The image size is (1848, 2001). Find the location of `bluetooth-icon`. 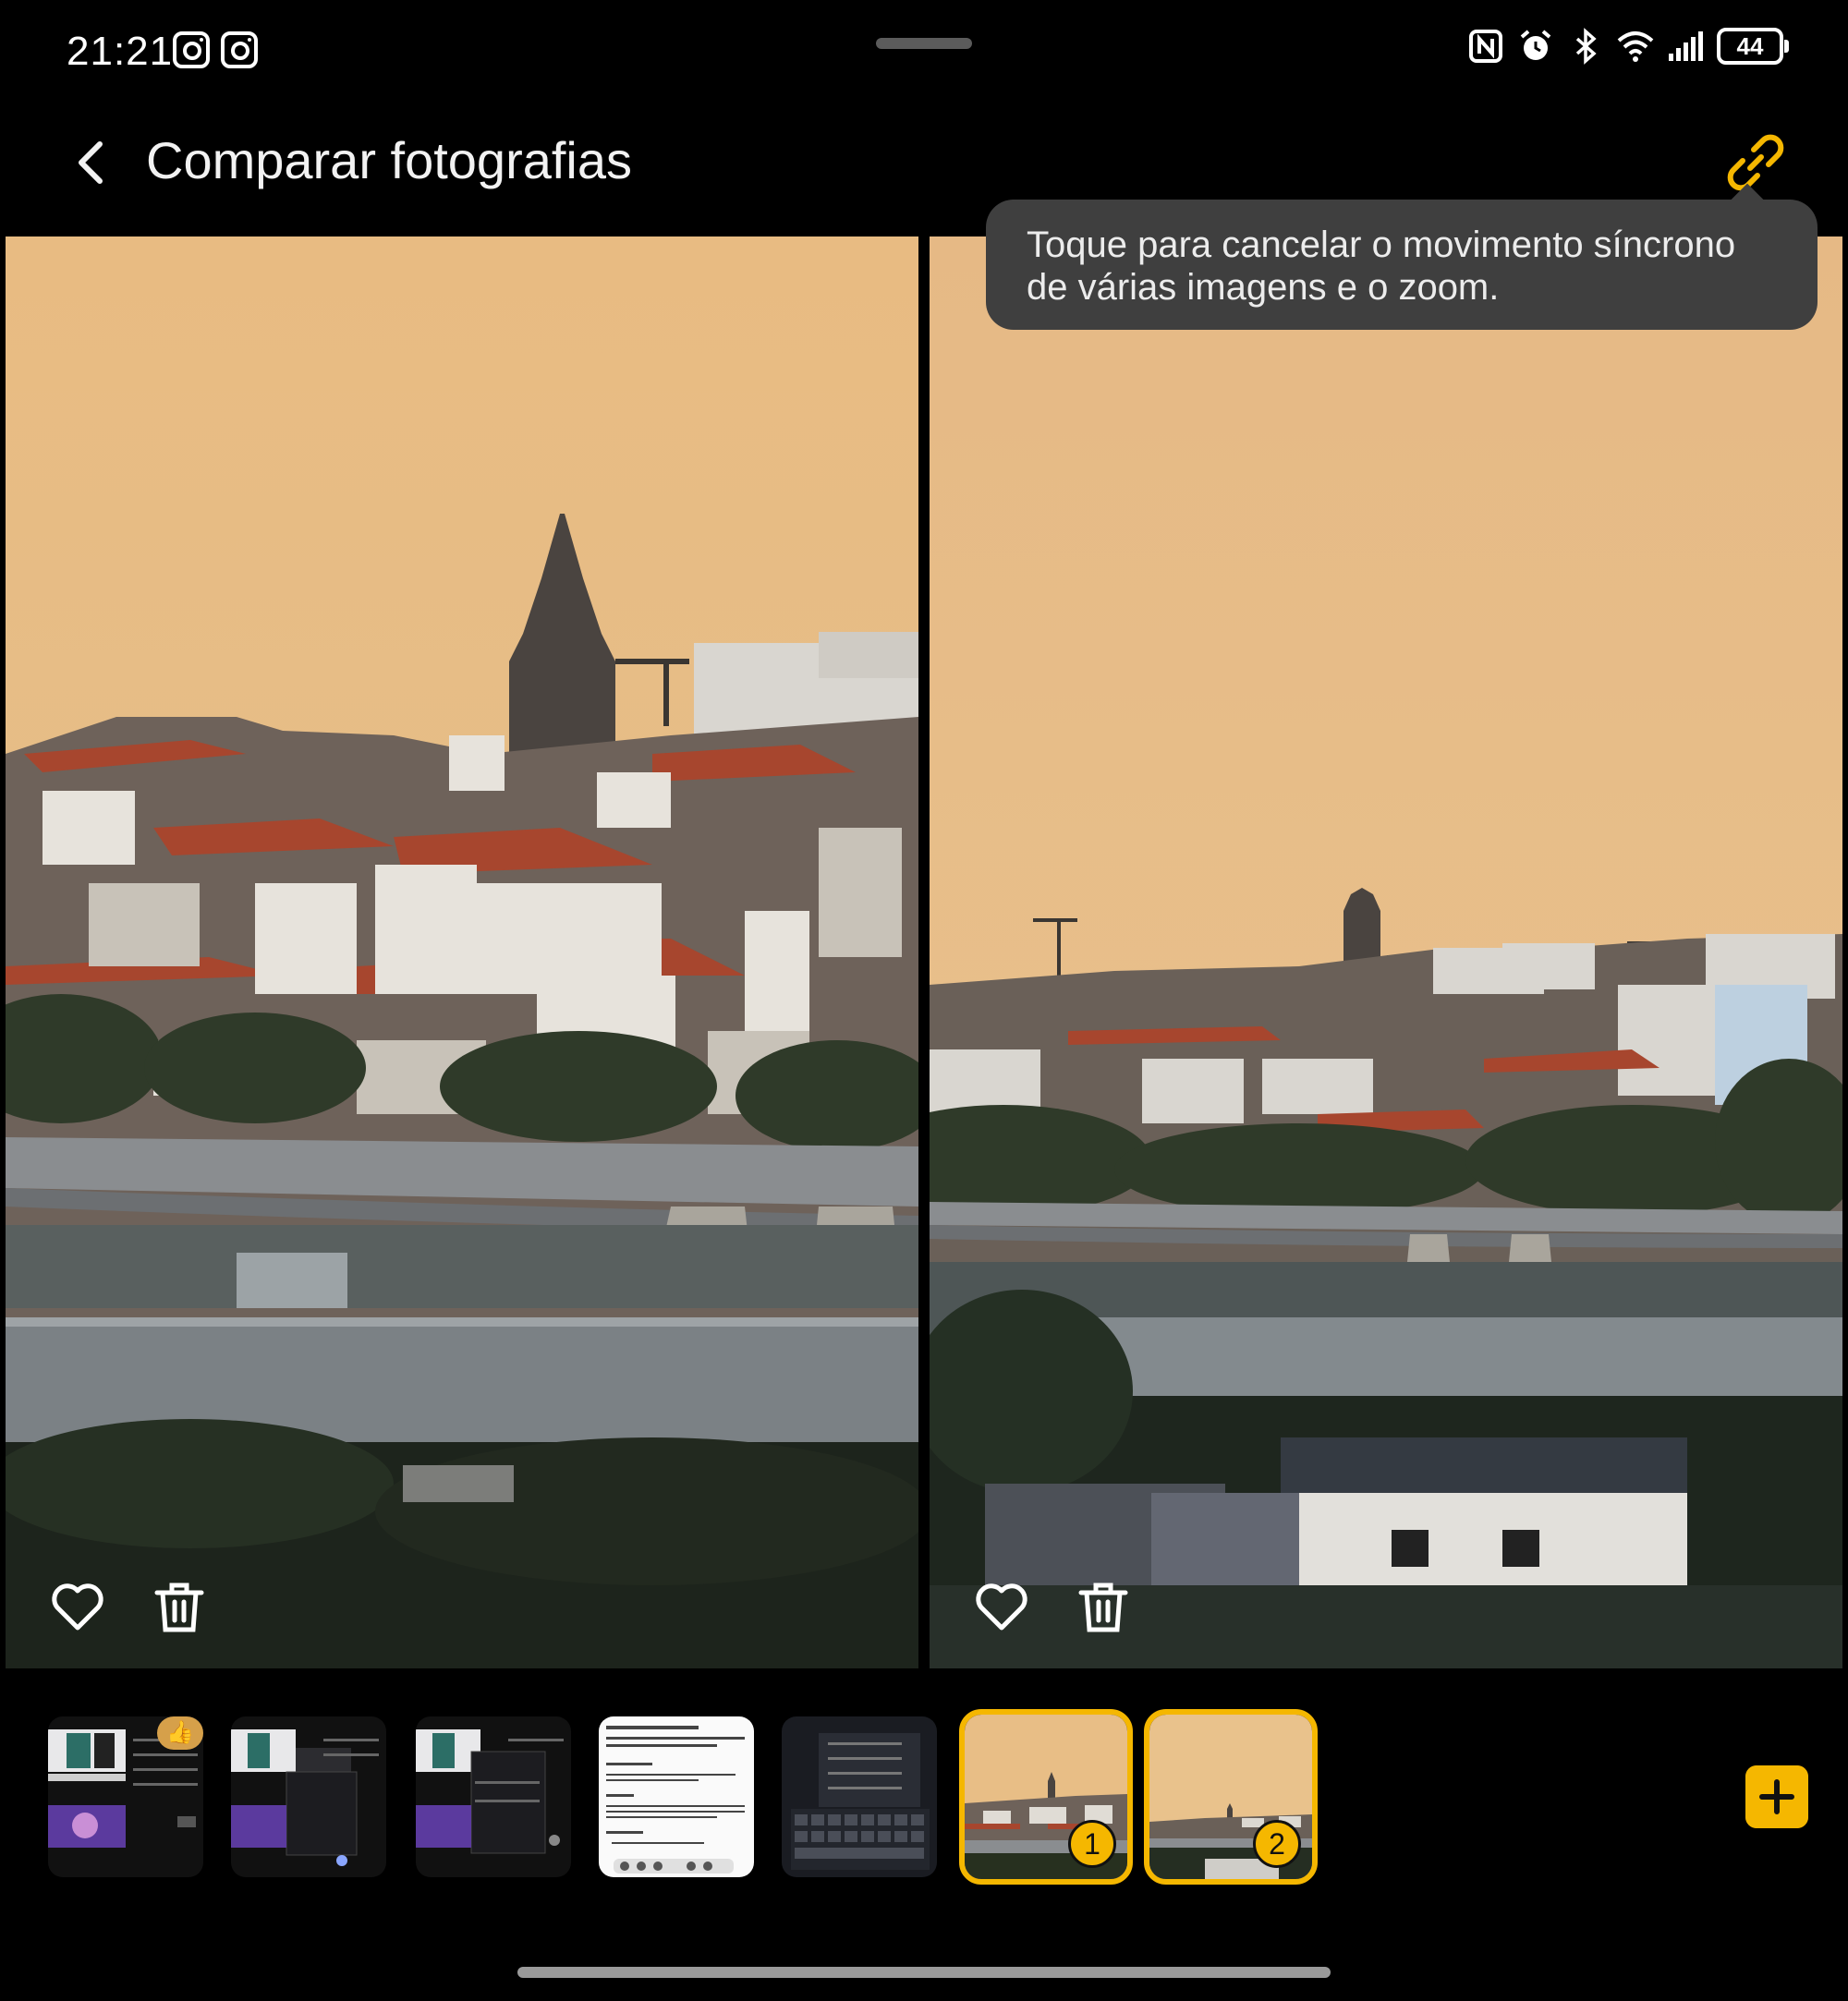

bluetooth-icon is located at coordinates (1586, 46).